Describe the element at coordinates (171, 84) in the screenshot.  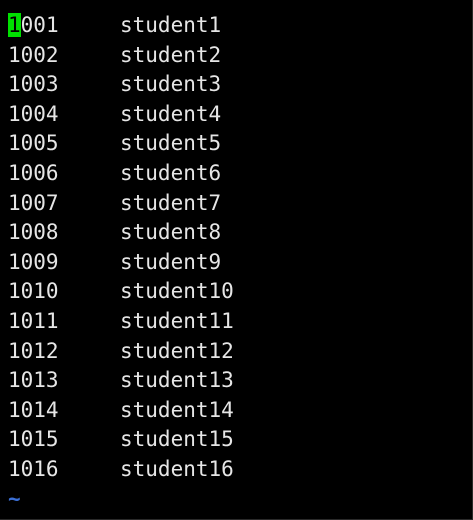
I see `record-name: student3` at that location.